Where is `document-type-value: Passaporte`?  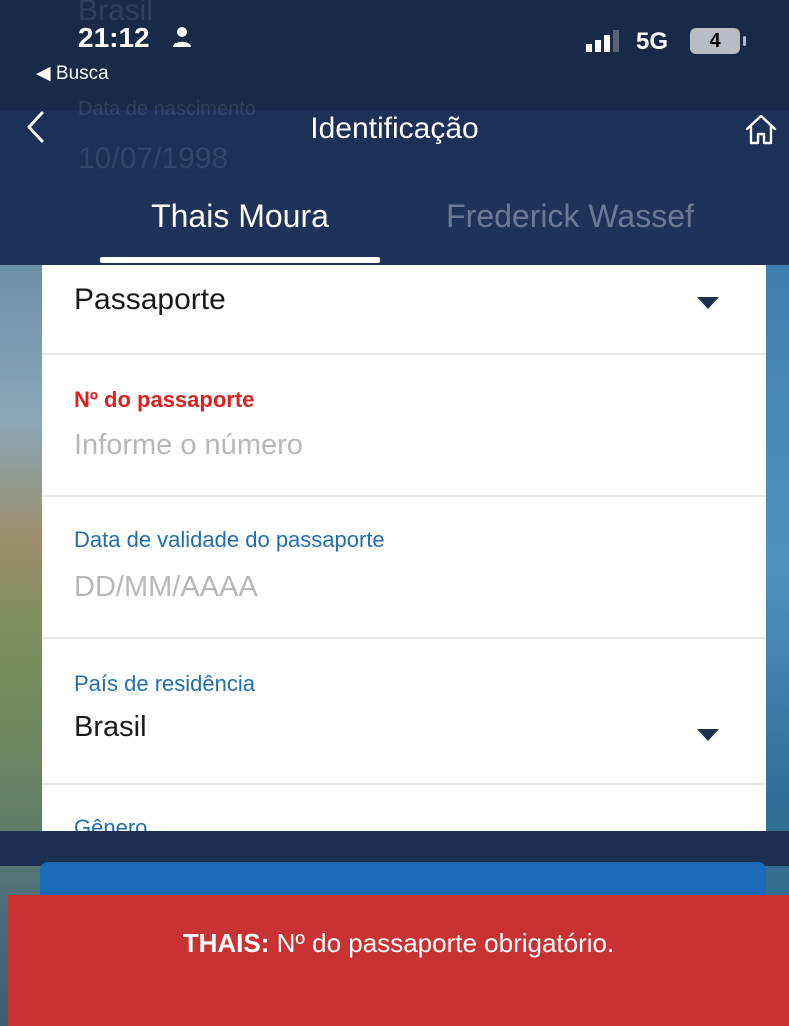 document-type-value: Passaporte is located at coordinates (150, 299).